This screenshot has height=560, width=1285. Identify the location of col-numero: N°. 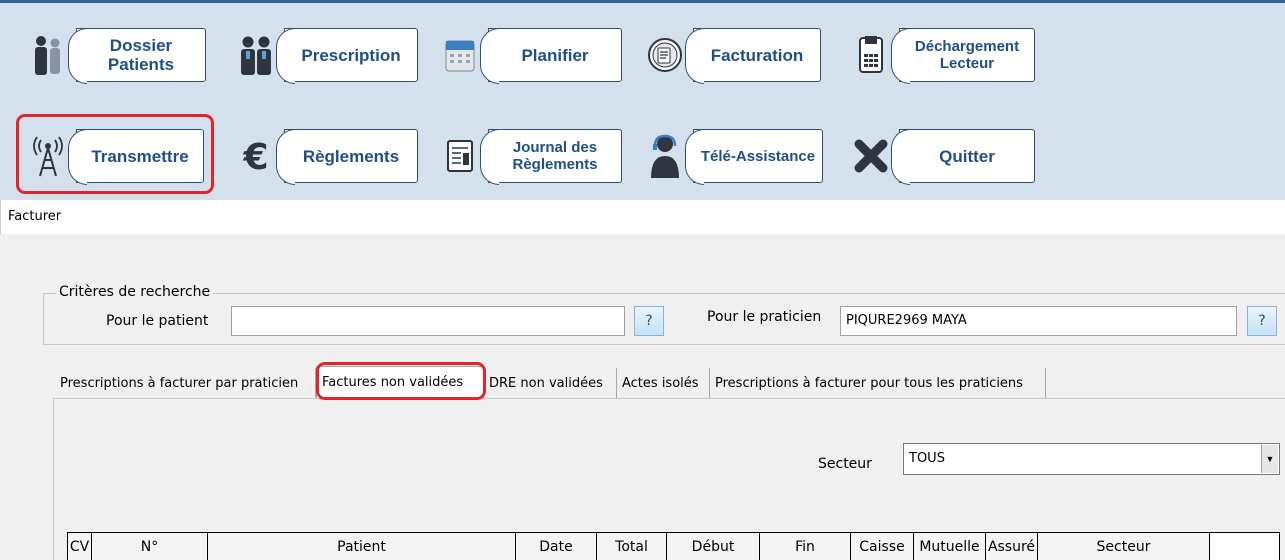
(150, 546).